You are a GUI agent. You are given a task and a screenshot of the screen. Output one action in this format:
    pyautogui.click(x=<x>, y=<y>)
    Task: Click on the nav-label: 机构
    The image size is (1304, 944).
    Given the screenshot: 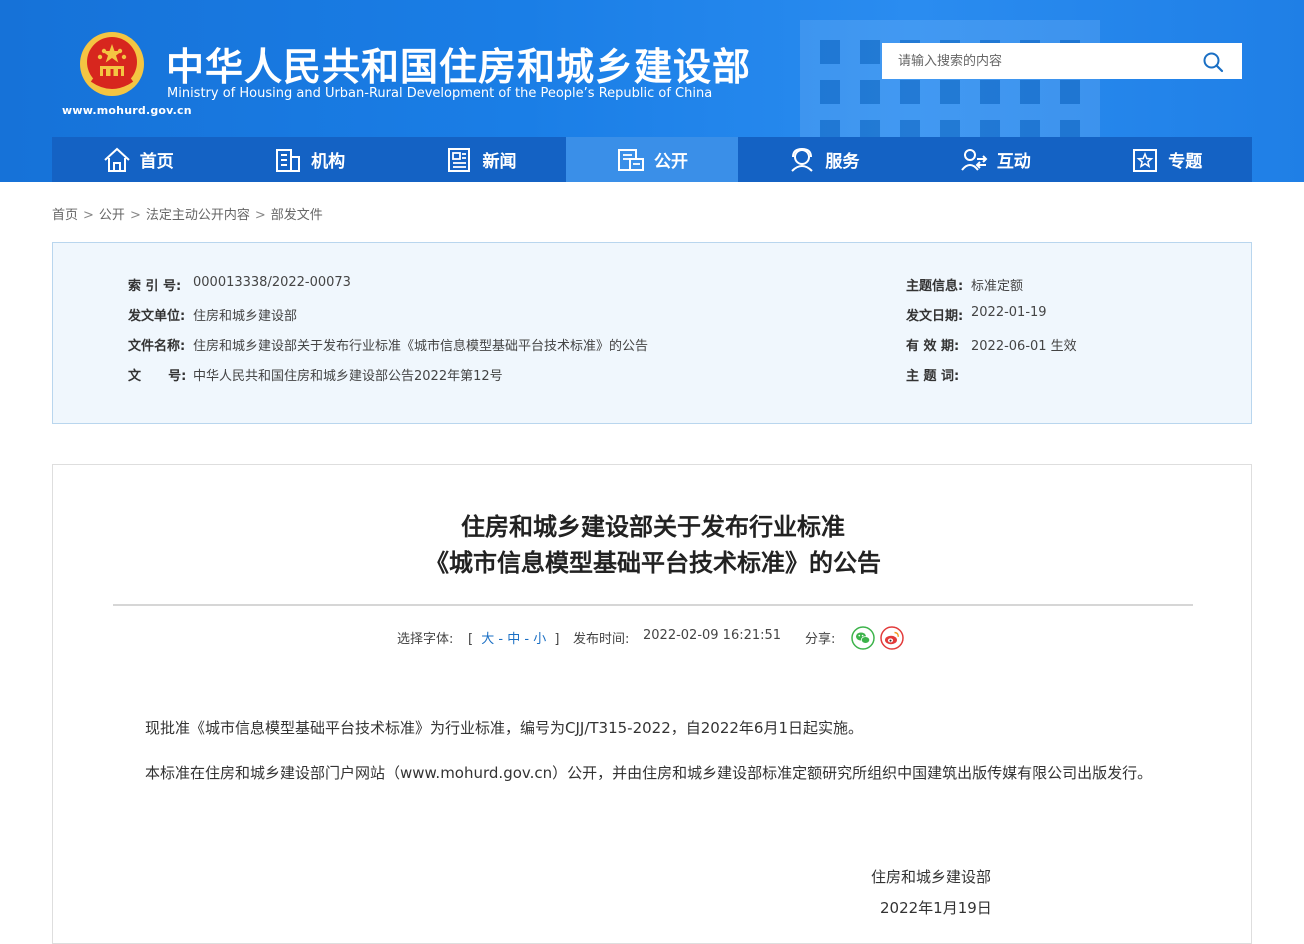 What is the action you would take?
    pyautogui.click(x=328, y=162)
    